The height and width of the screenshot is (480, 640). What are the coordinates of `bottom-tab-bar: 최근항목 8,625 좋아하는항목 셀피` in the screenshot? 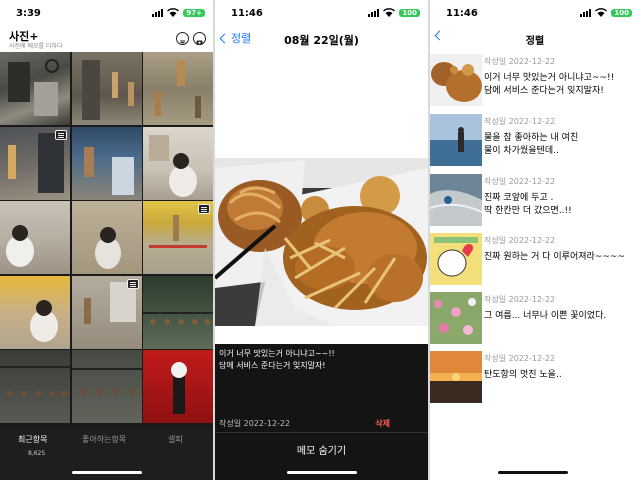 It's located at (106, 454).